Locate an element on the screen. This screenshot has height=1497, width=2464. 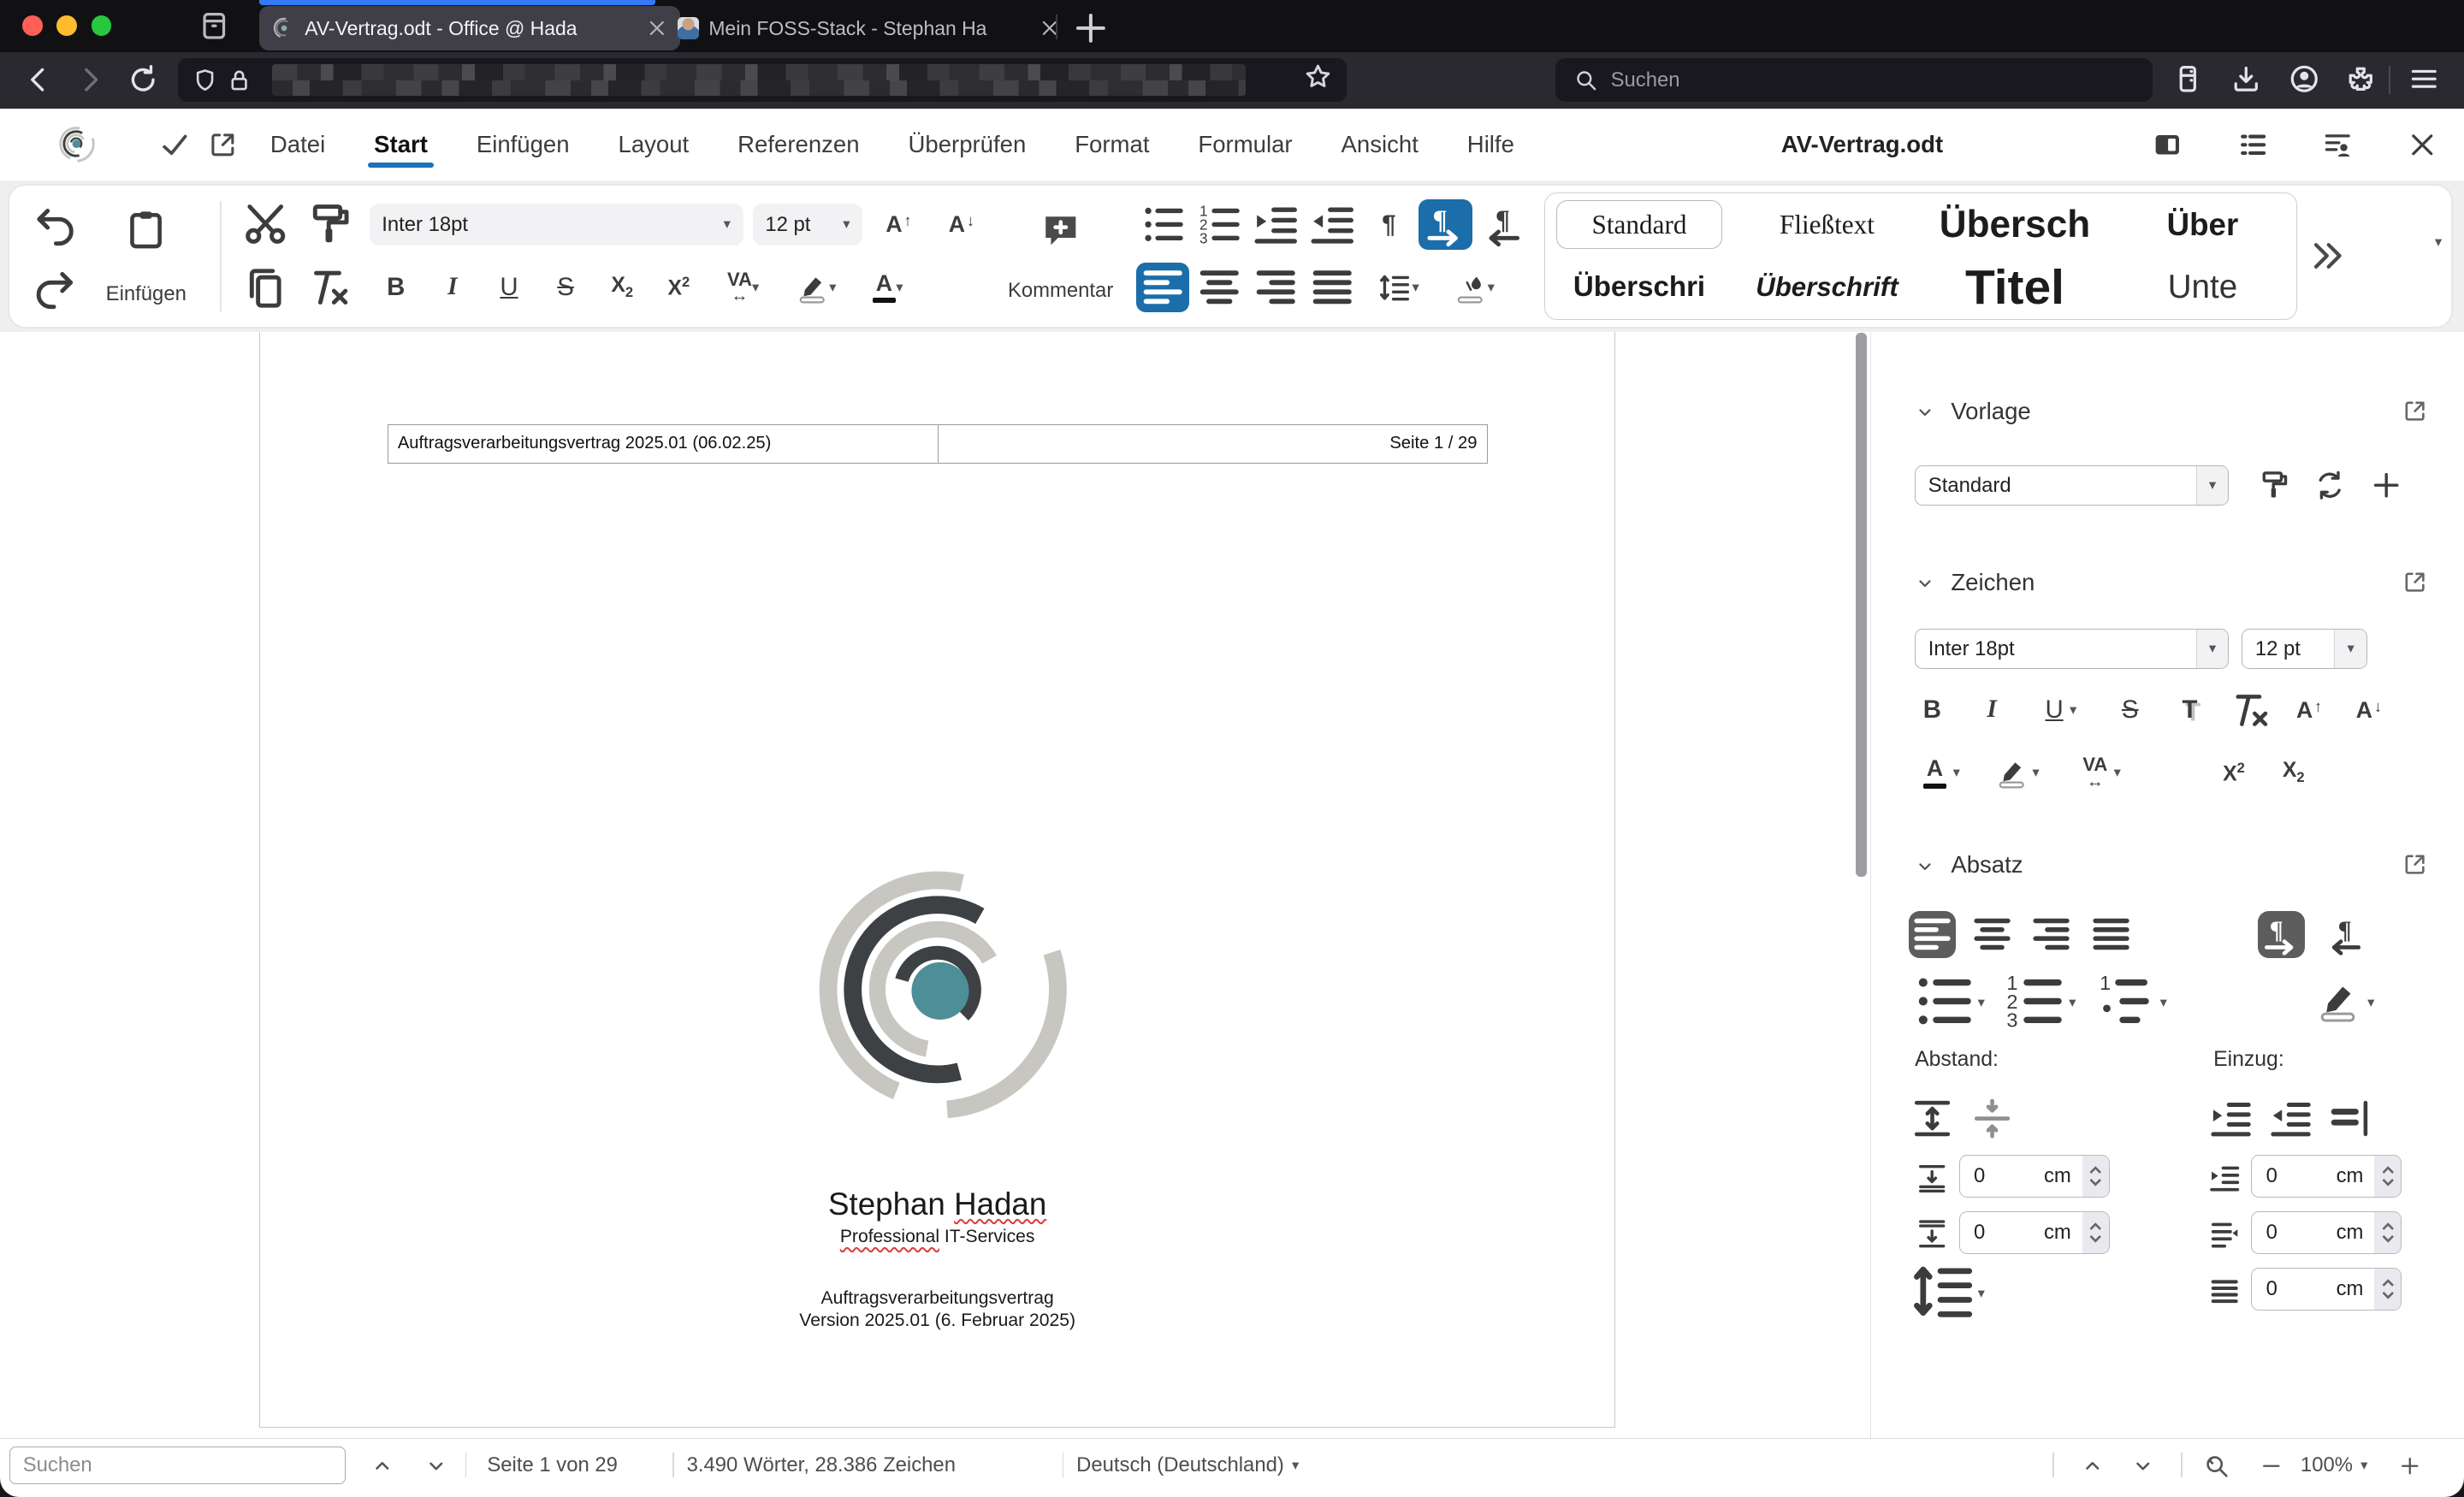
style-titel: Titel is located at coordinates (2014, 287).